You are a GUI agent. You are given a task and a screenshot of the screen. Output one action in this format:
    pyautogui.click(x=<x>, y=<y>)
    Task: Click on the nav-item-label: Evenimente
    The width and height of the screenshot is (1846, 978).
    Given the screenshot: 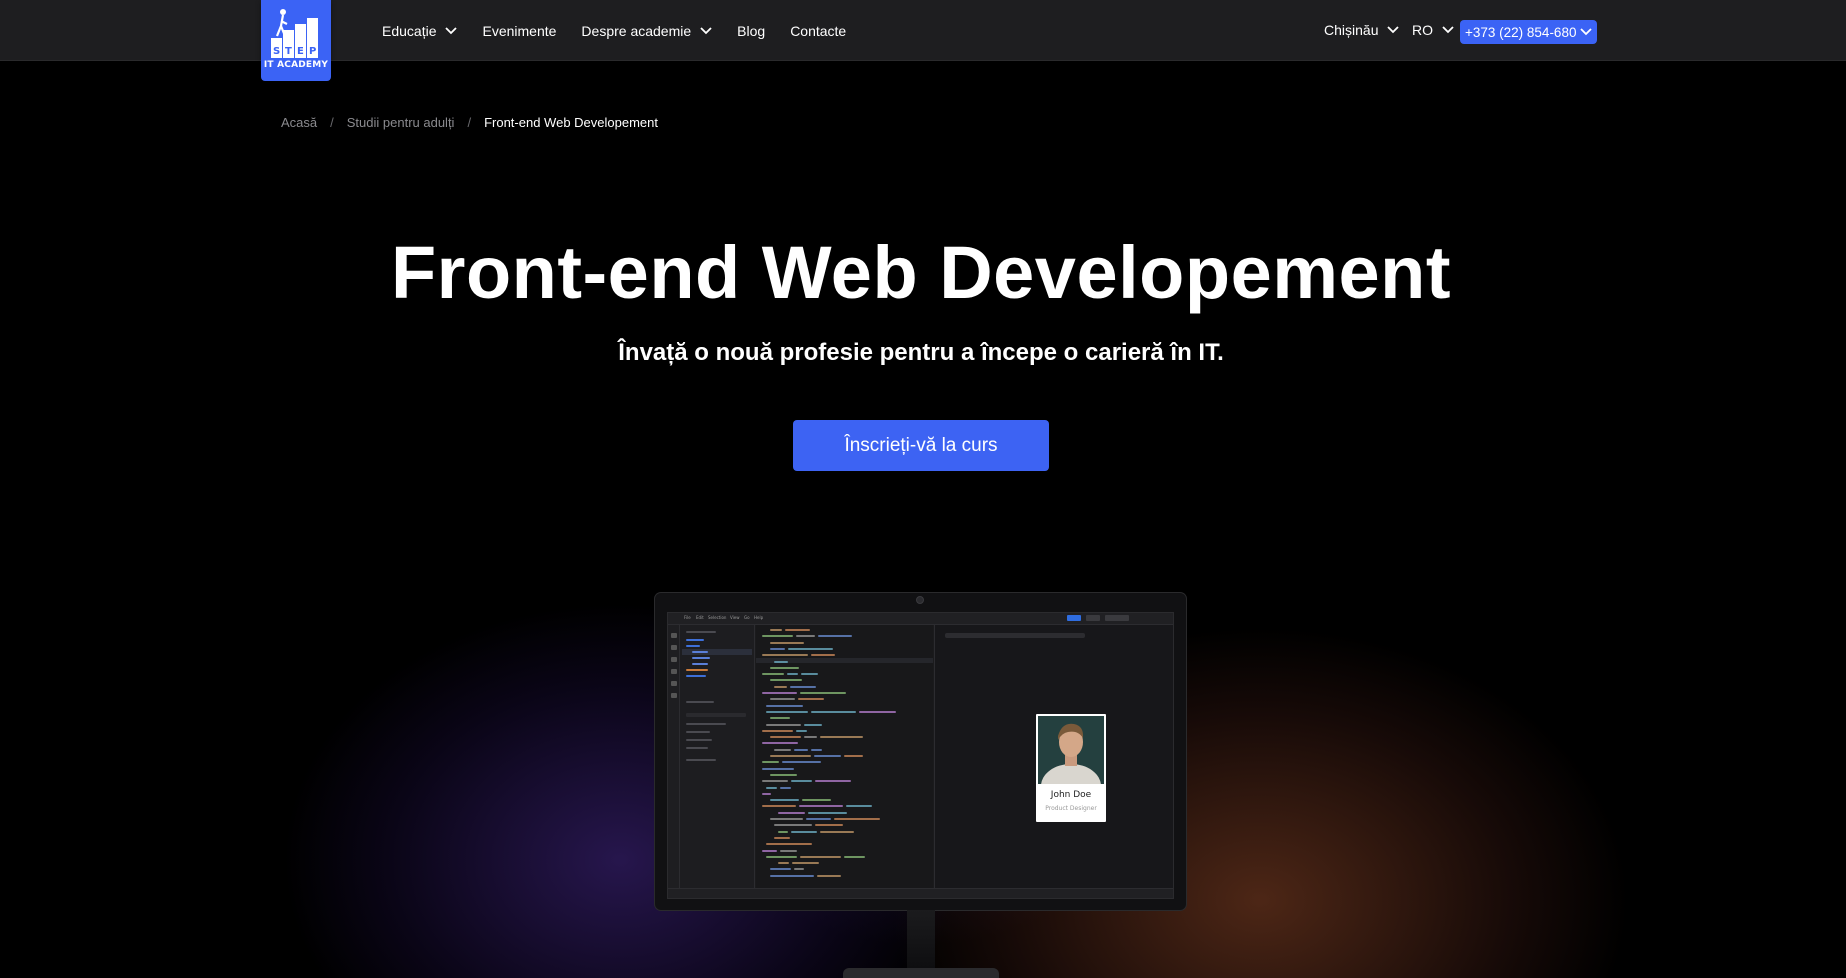 What is the action you would take?
    pyautogui.click(x=519, y=30)
    